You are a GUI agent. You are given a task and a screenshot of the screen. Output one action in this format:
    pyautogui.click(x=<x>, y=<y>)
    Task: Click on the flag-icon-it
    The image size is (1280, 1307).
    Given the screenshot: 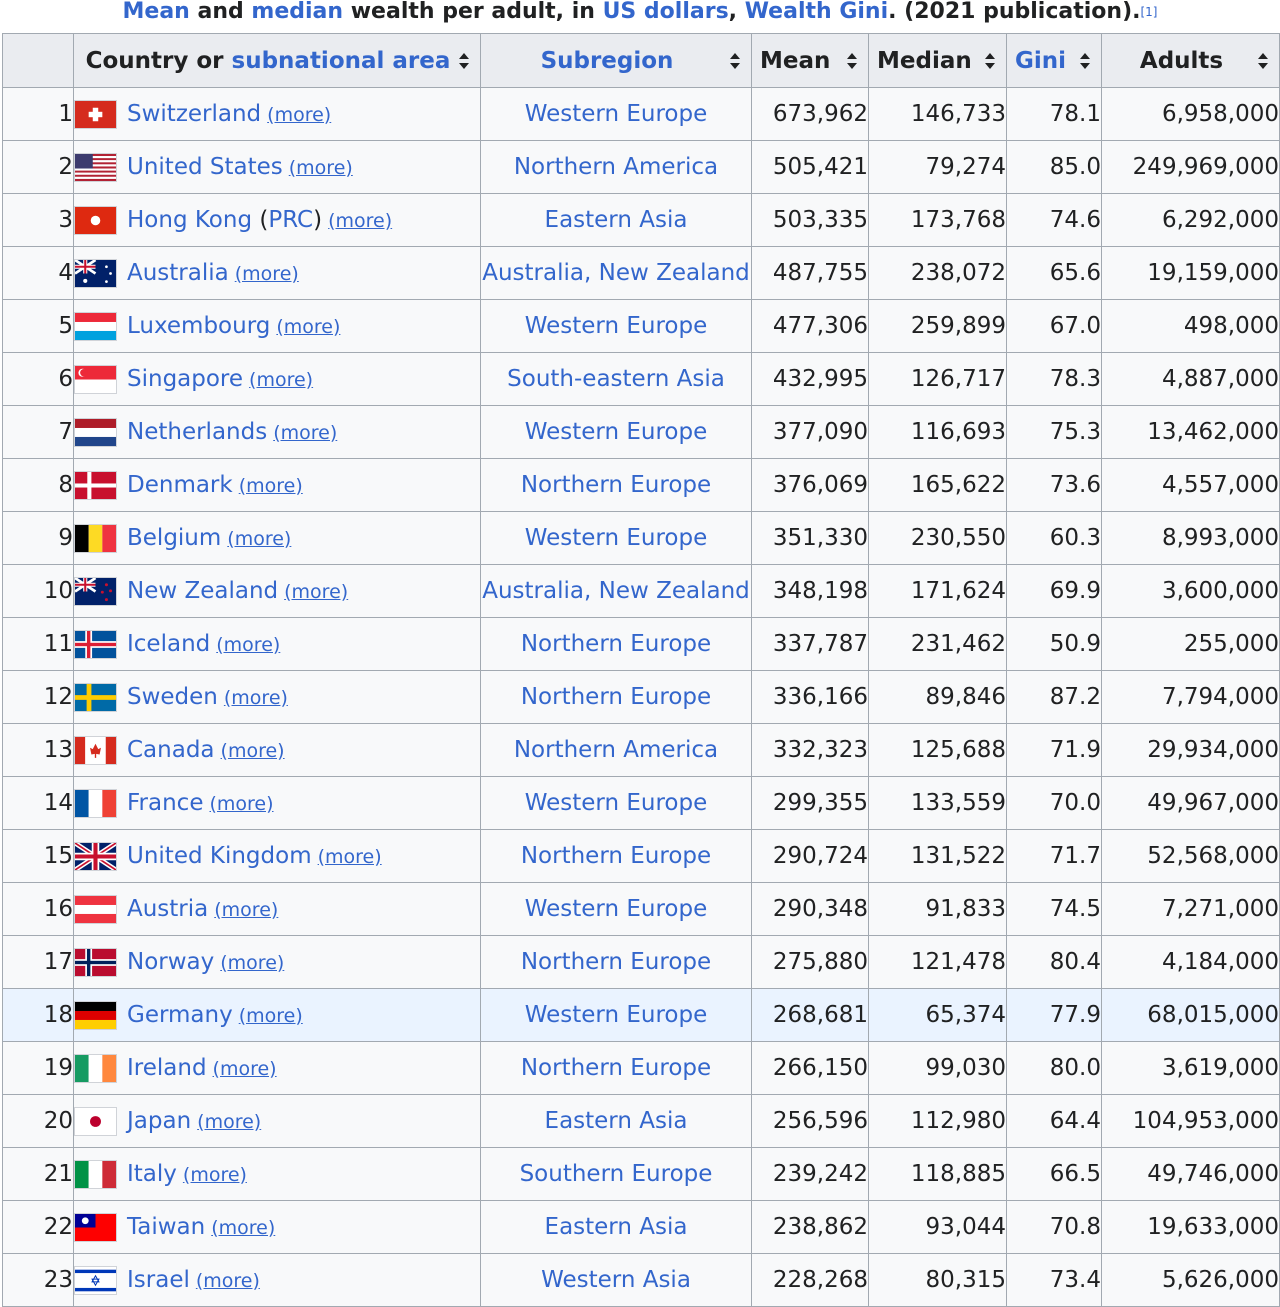 What is the action you would take?
    pyautogui.click(x=95, y=1174)
    